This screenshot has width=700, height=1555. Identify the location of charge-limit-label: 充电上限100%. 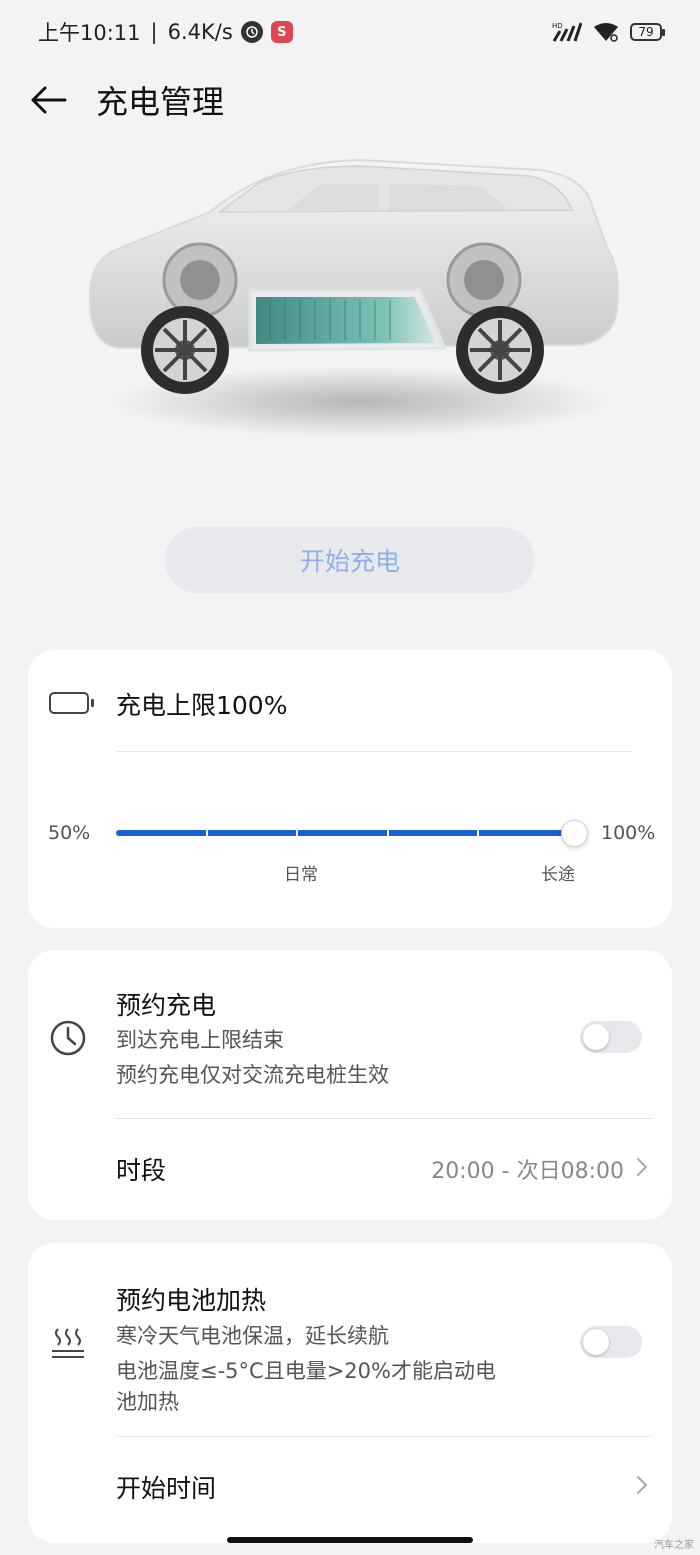
(202, 705).